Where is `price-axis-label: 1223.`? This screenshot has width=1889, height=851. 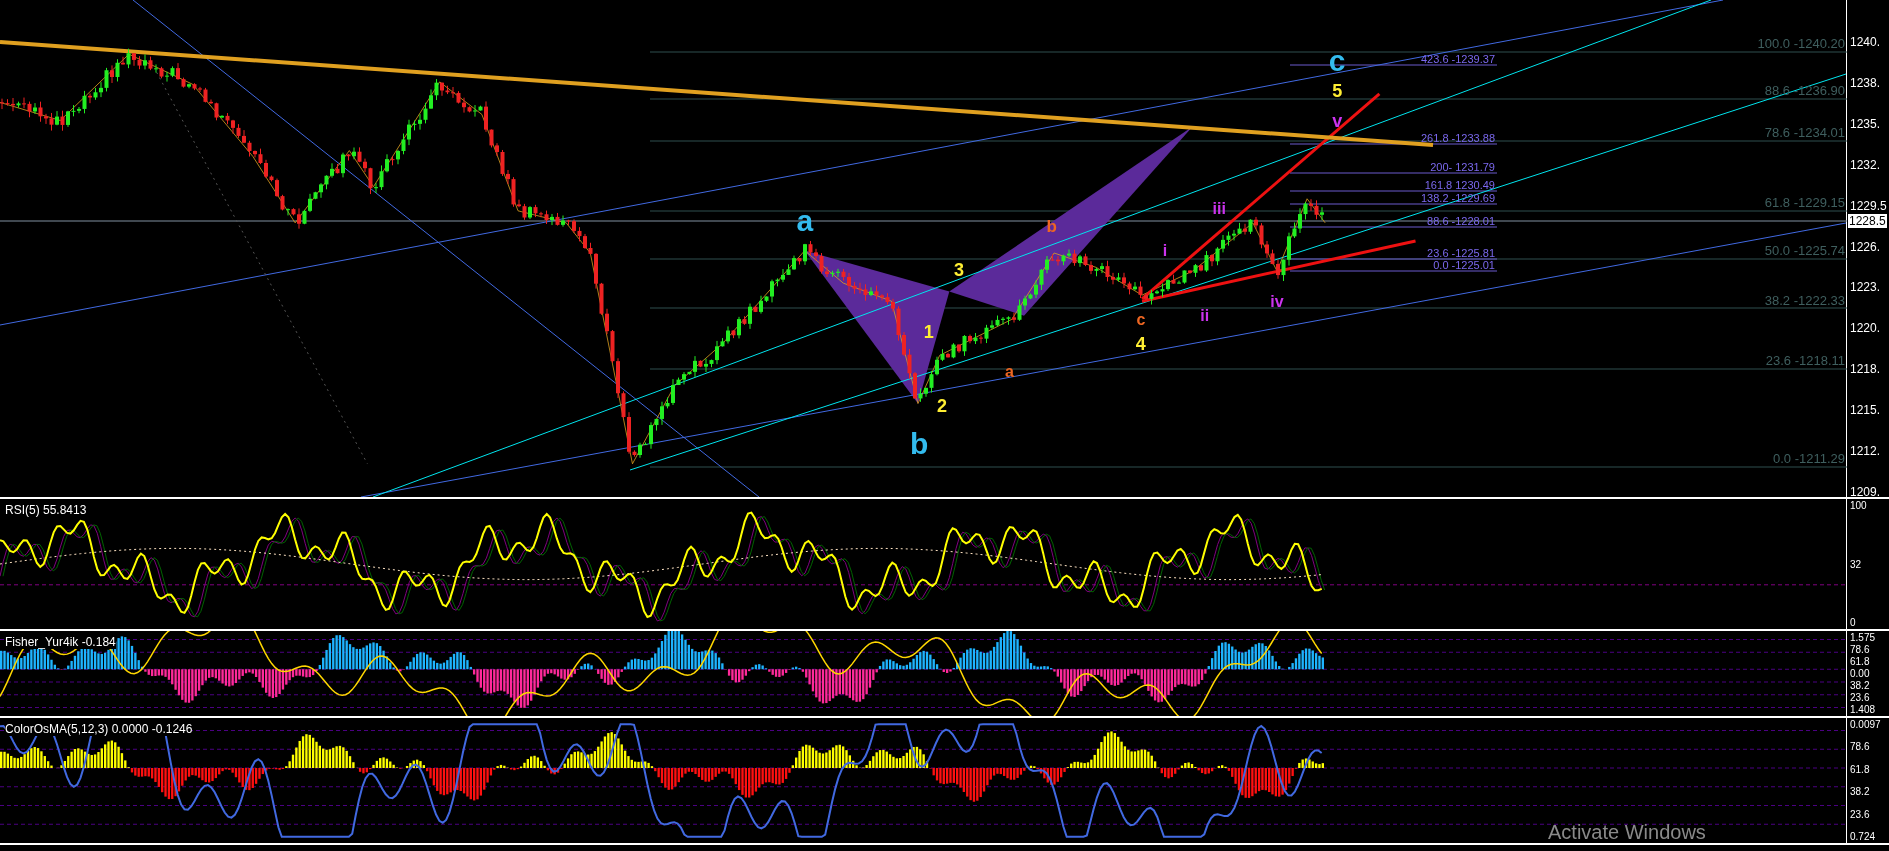 price-axis-label: 1223. is located at coordinates (1865, 287).